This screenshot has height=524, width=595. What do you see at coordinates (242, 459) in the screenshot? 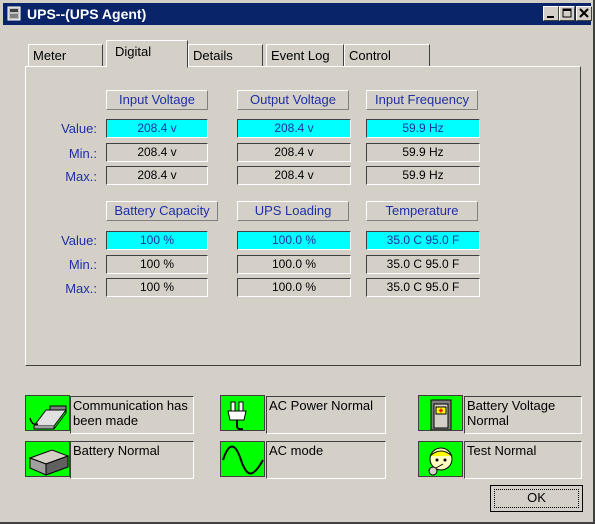
I see `sine-wave-icon` at bounding box center [242, 459].